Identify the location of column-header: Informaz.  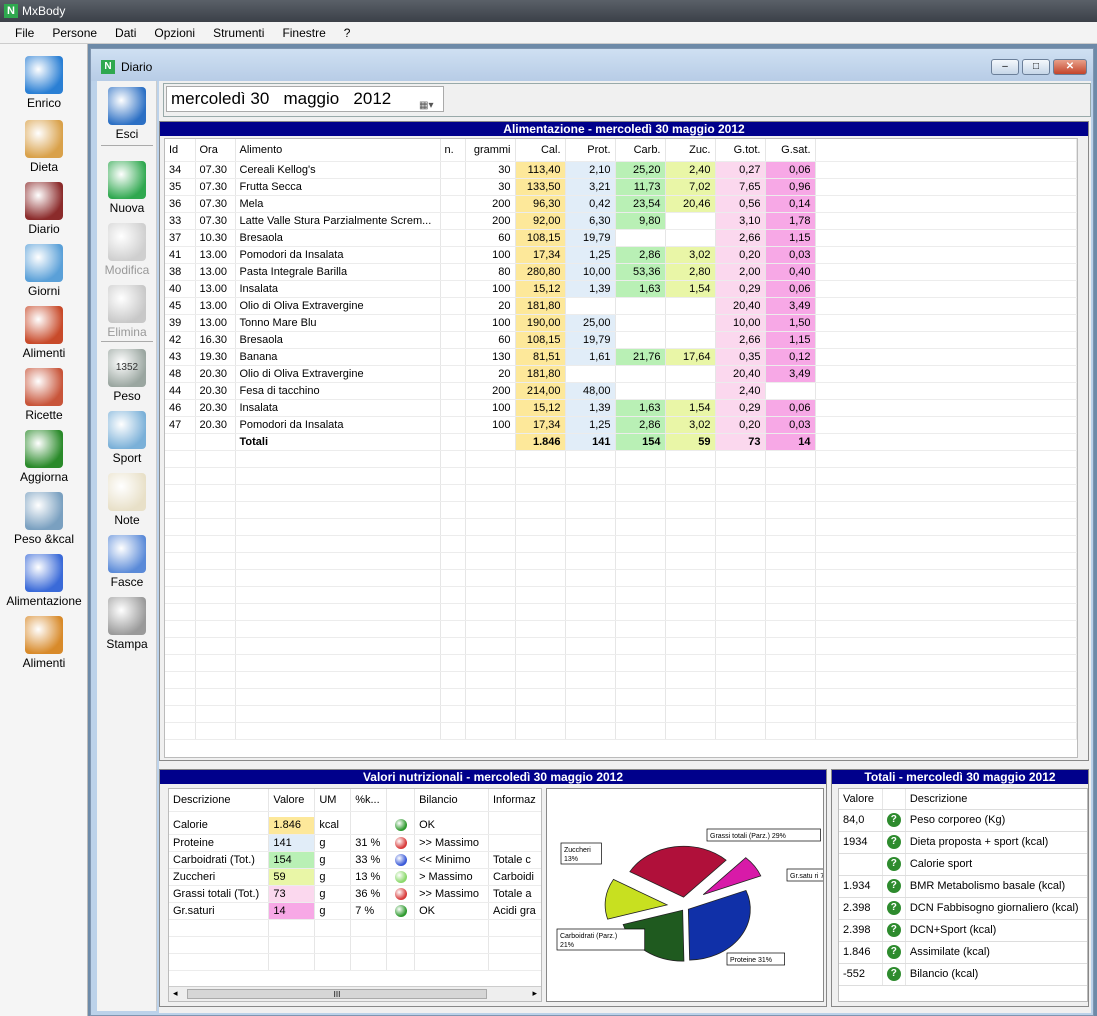
(514, 800).